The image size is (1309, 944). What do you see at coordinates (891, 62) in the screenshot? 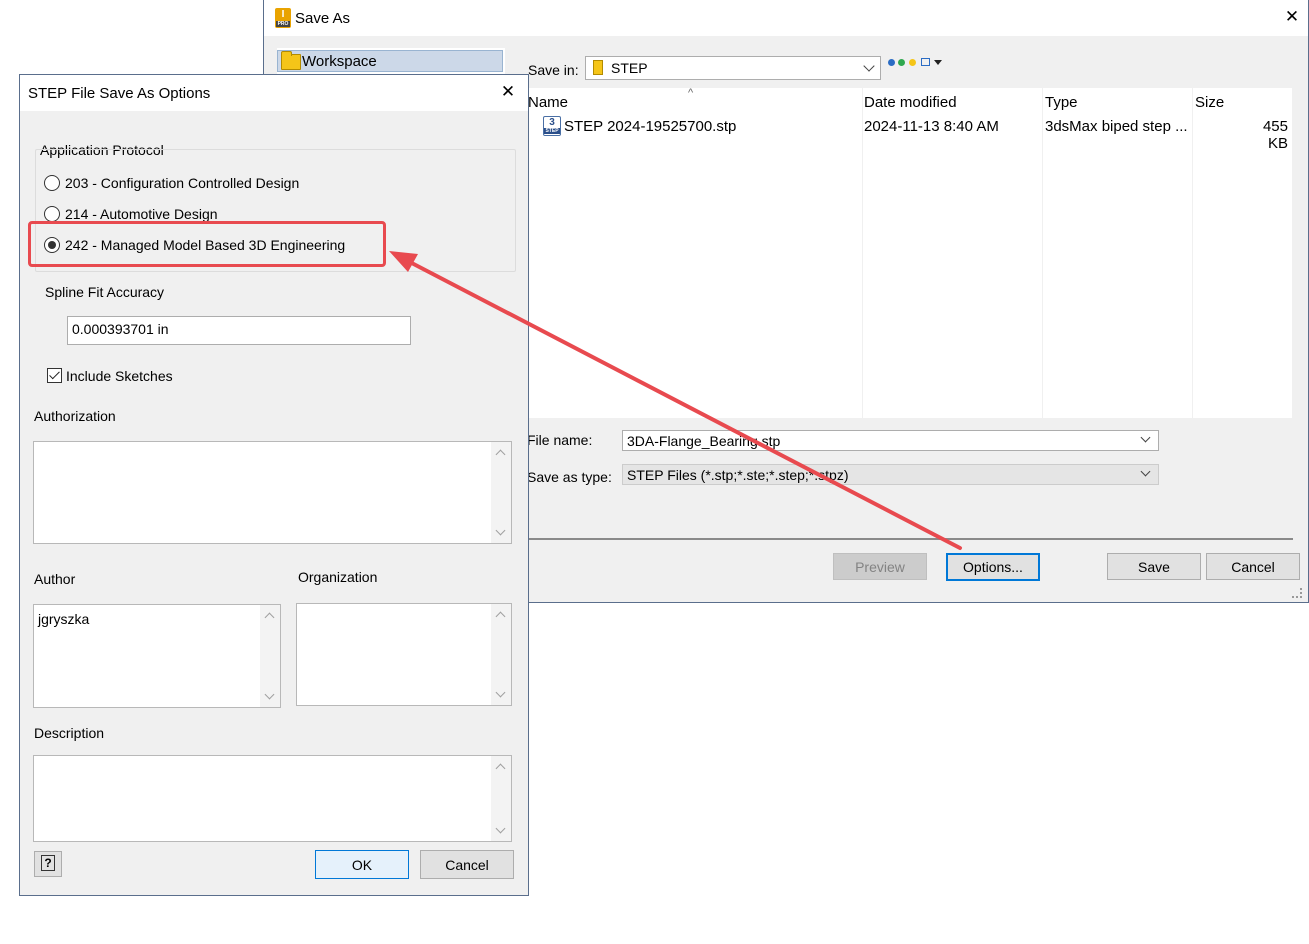
I see `back-icon` at bounding box center [891, 62].